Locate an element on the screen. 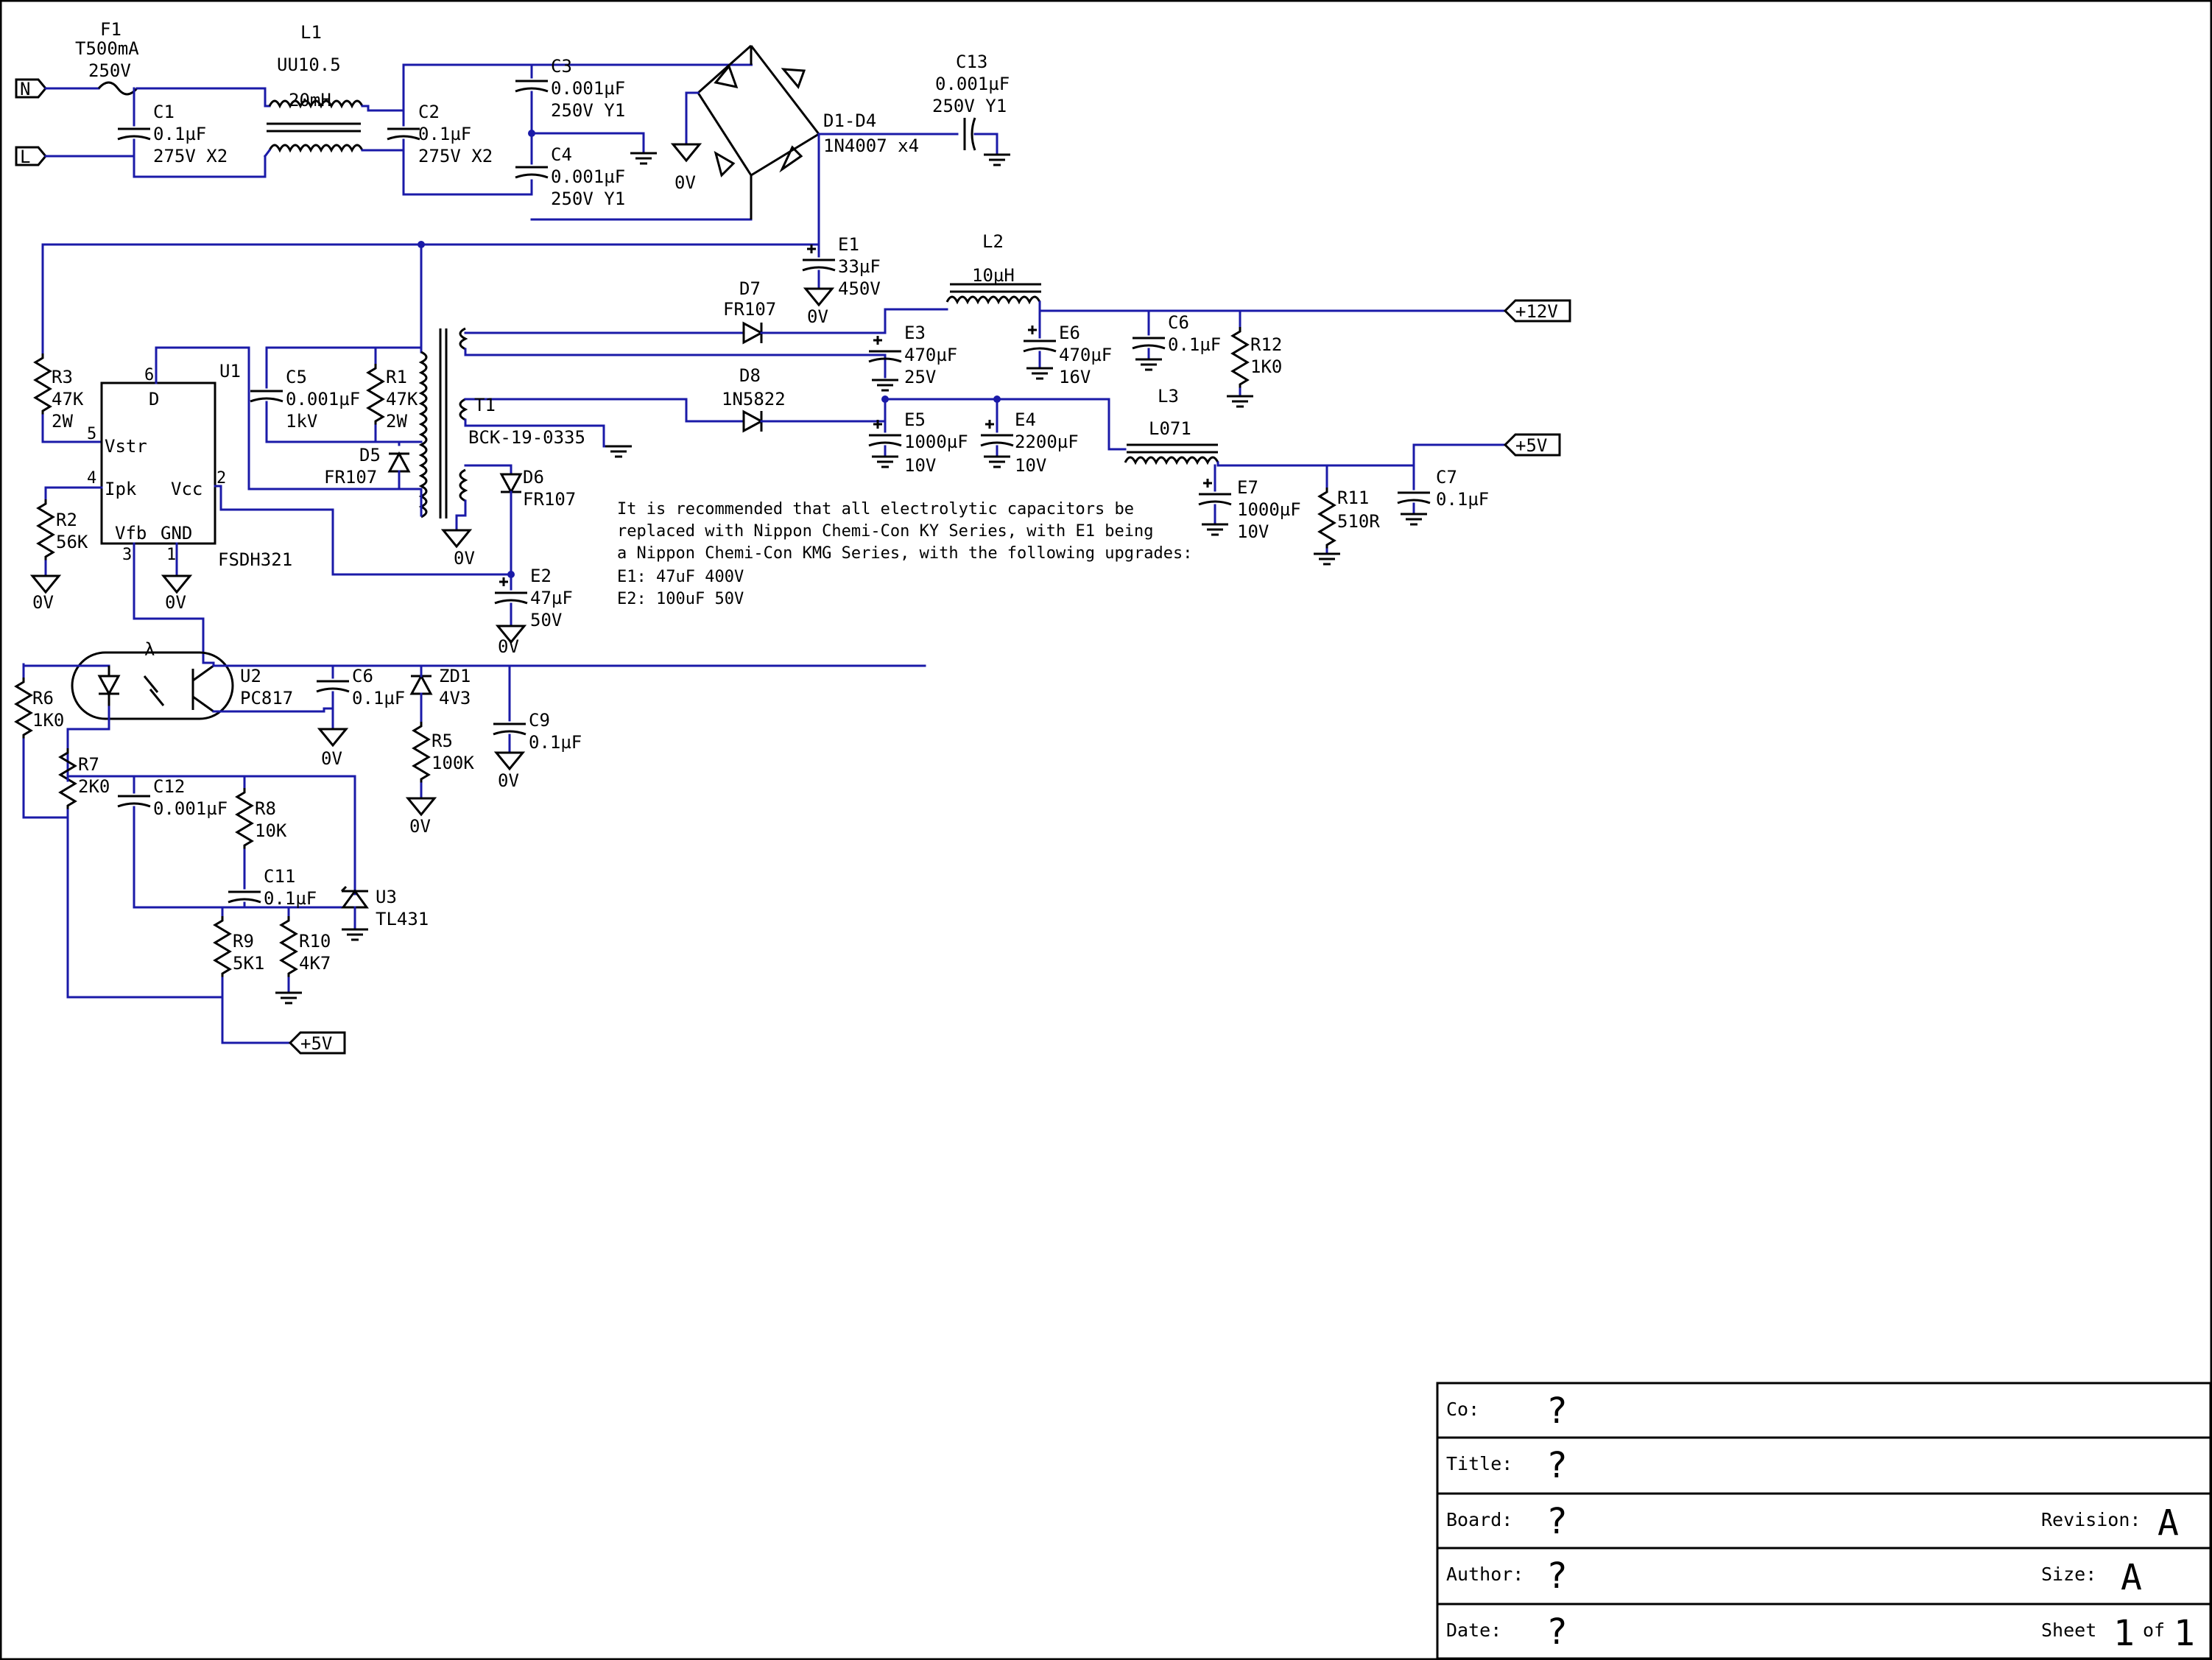  svg-text: 25V is located at coordinates (920, 377).